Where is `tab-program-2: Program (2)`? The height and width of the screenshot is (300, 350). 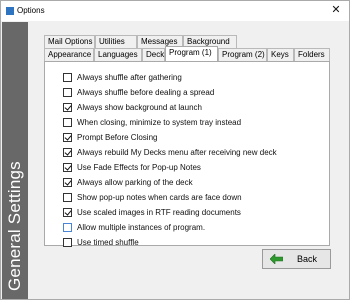
tab-program-2: Program (2) is located at coordinates (242, 54).